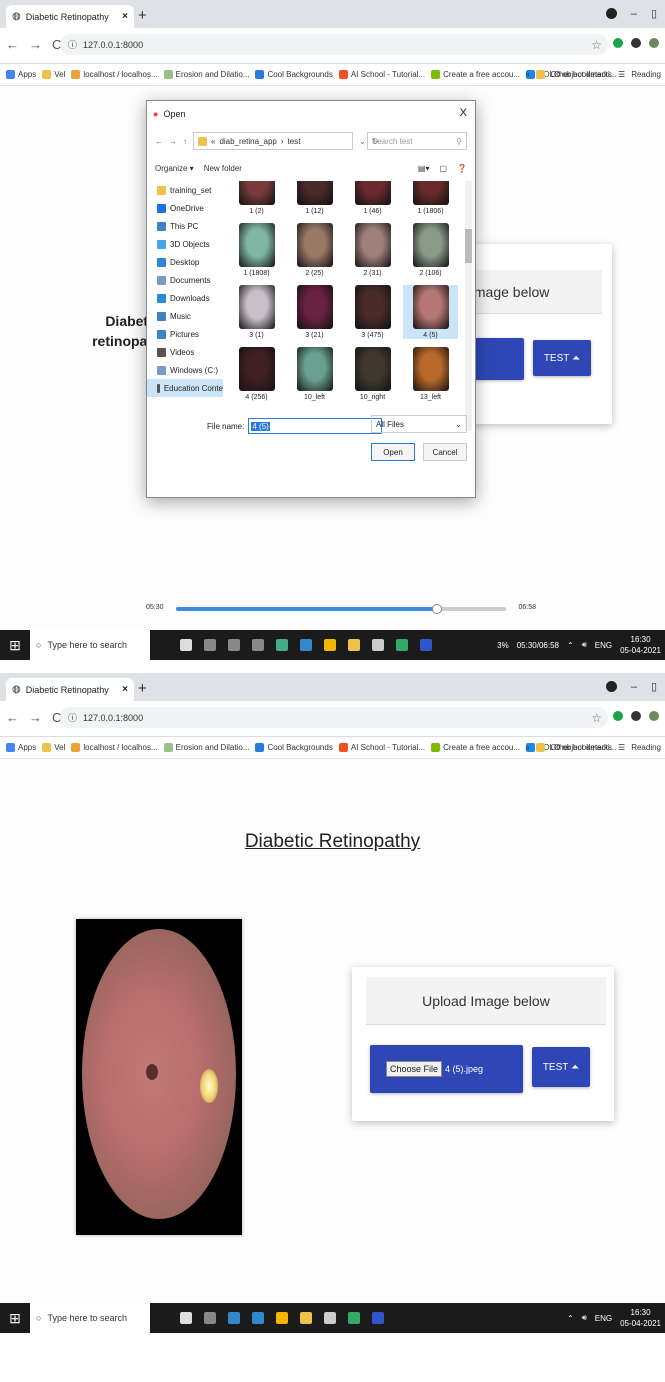 The height and width of the screenshot is (1382, 665). I want to click on up-icon: ↑, so click(185, 141).